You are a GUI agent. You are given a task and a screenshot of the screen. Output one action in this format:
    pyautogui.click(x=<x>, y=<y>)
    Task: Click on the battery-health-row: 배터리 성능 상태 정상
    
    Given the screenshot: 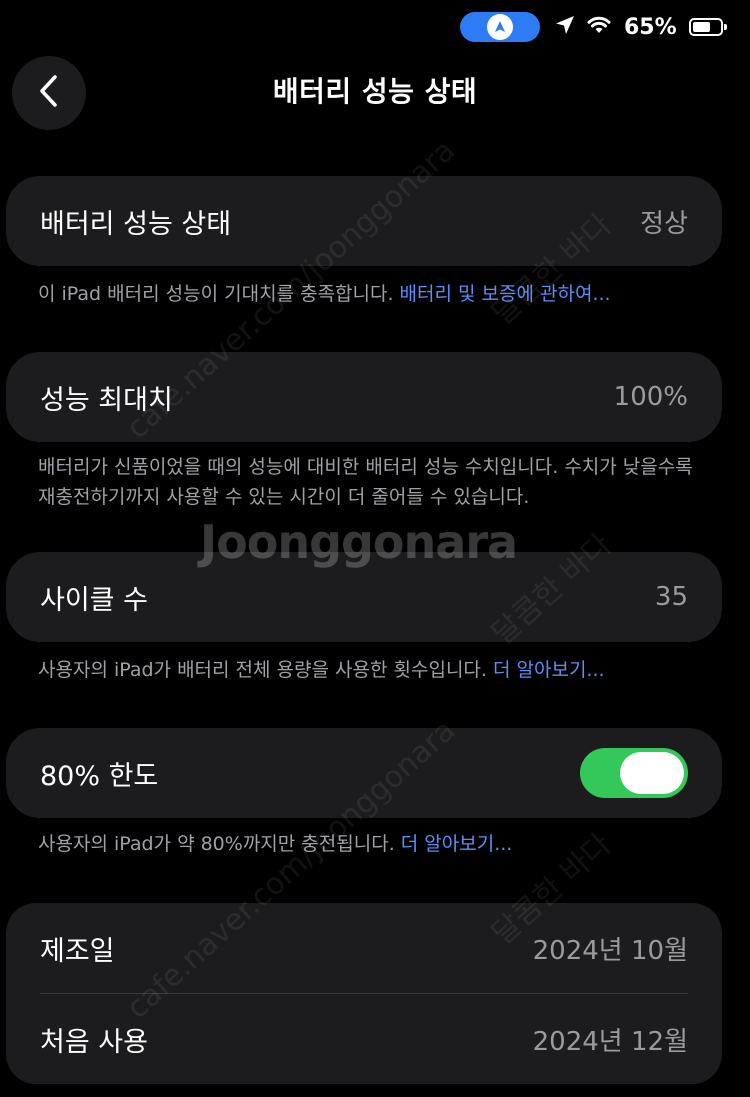 What is the action you would take?
    pyautogui.click(x=364, y=221)
    